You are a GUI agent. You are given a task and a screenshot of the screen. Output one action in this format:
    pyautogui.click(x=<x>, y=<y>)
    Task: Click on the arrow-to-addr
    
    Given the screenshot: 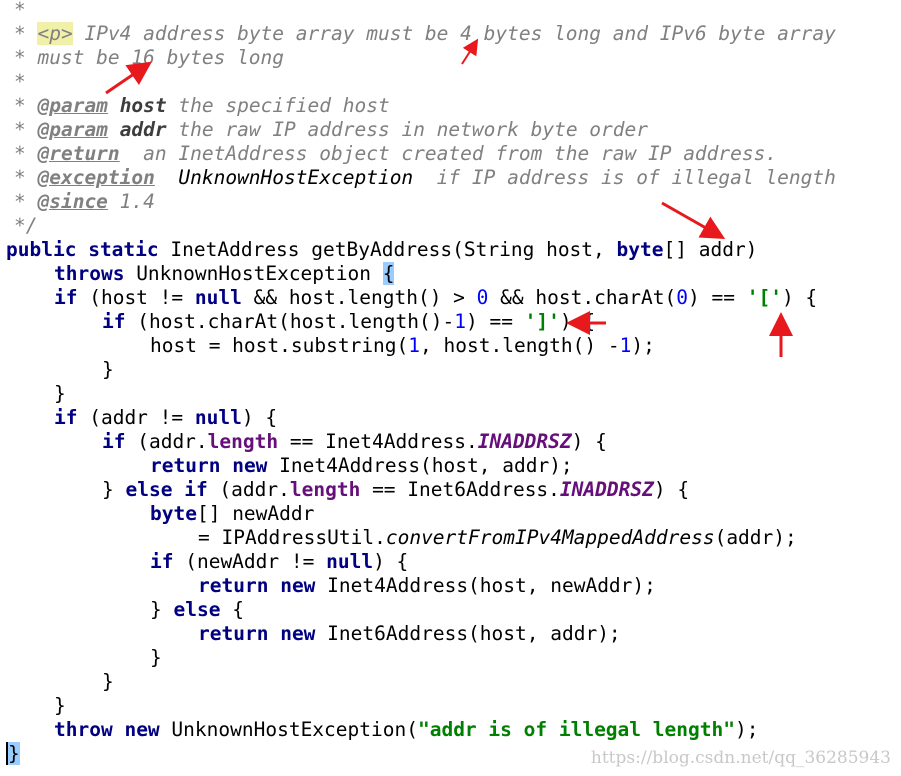 What is the action you would take?
    pyautogui.click(x=693, y=220)
    